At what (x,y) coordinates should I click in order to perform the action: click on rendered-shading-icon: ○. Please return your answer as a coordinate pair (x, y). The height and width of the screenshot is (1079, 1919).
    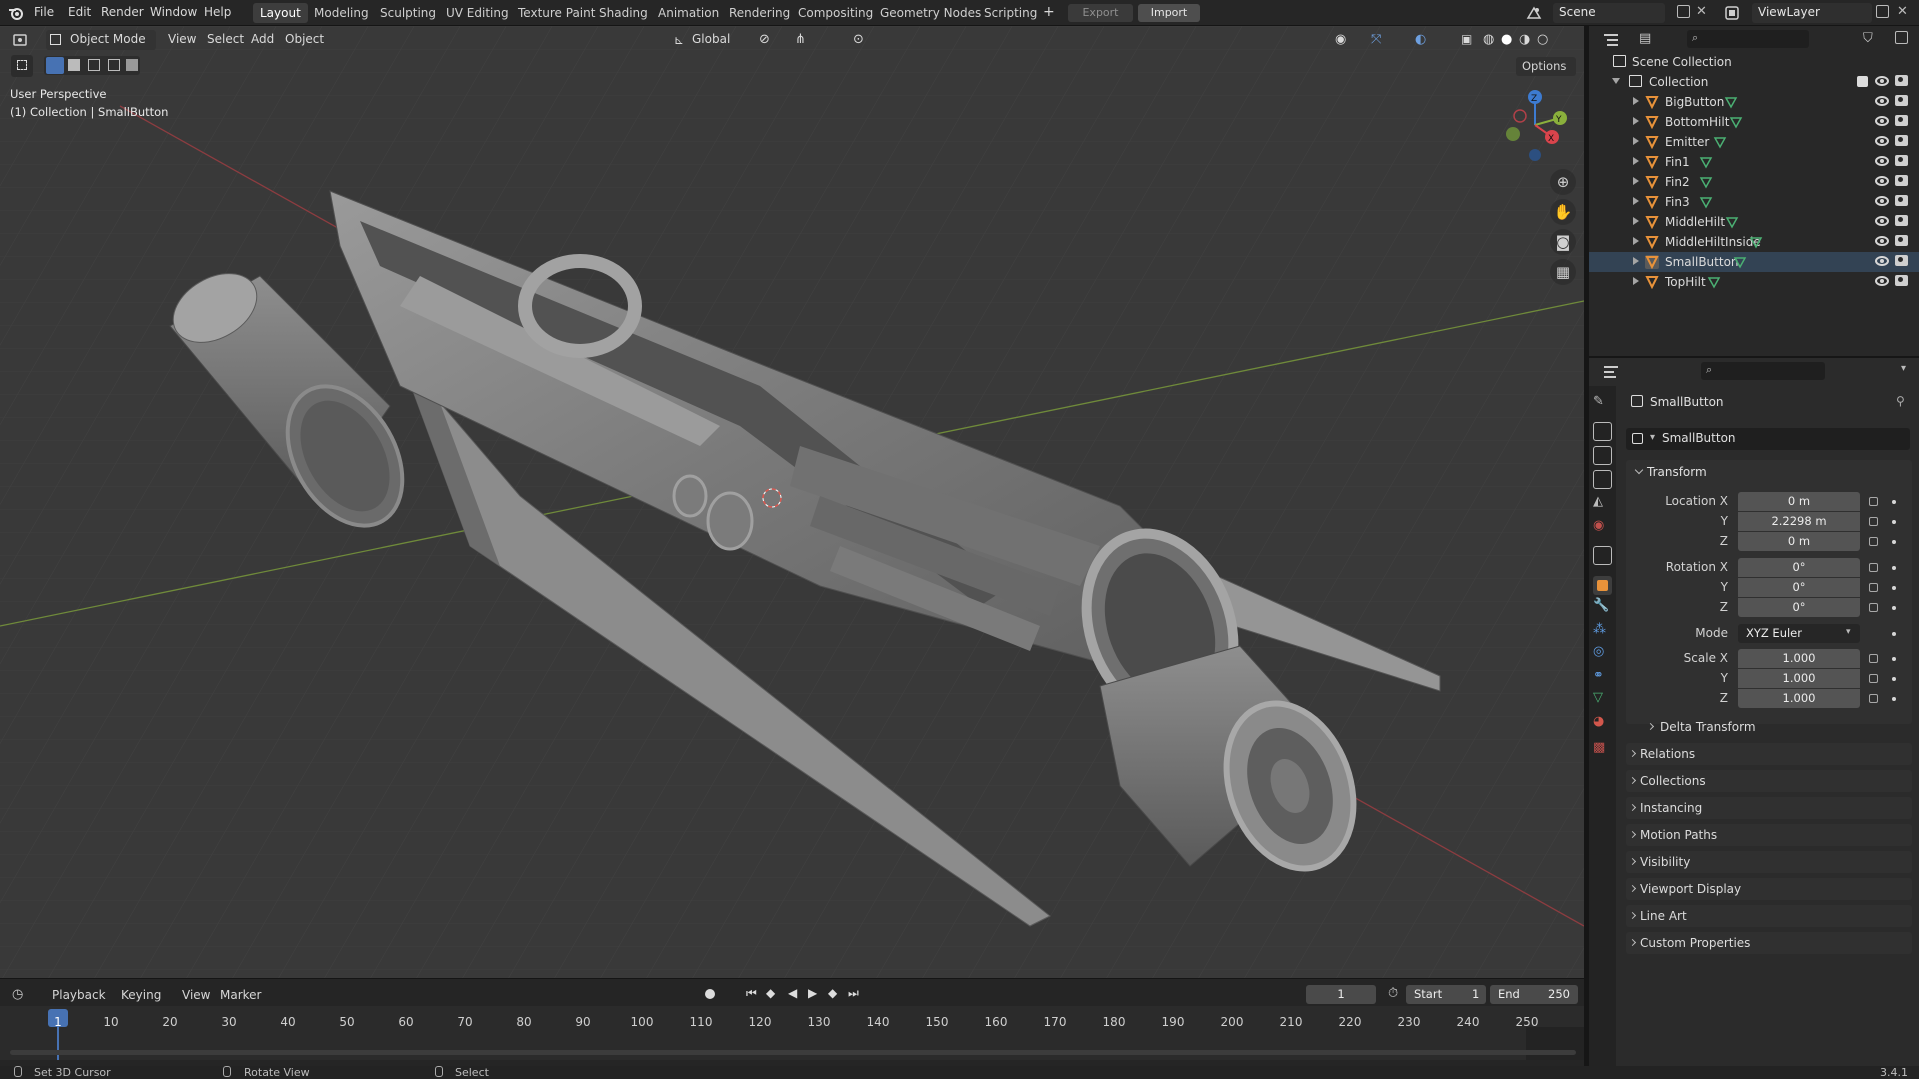
    Looking at the image, I should click on (1542, 40).